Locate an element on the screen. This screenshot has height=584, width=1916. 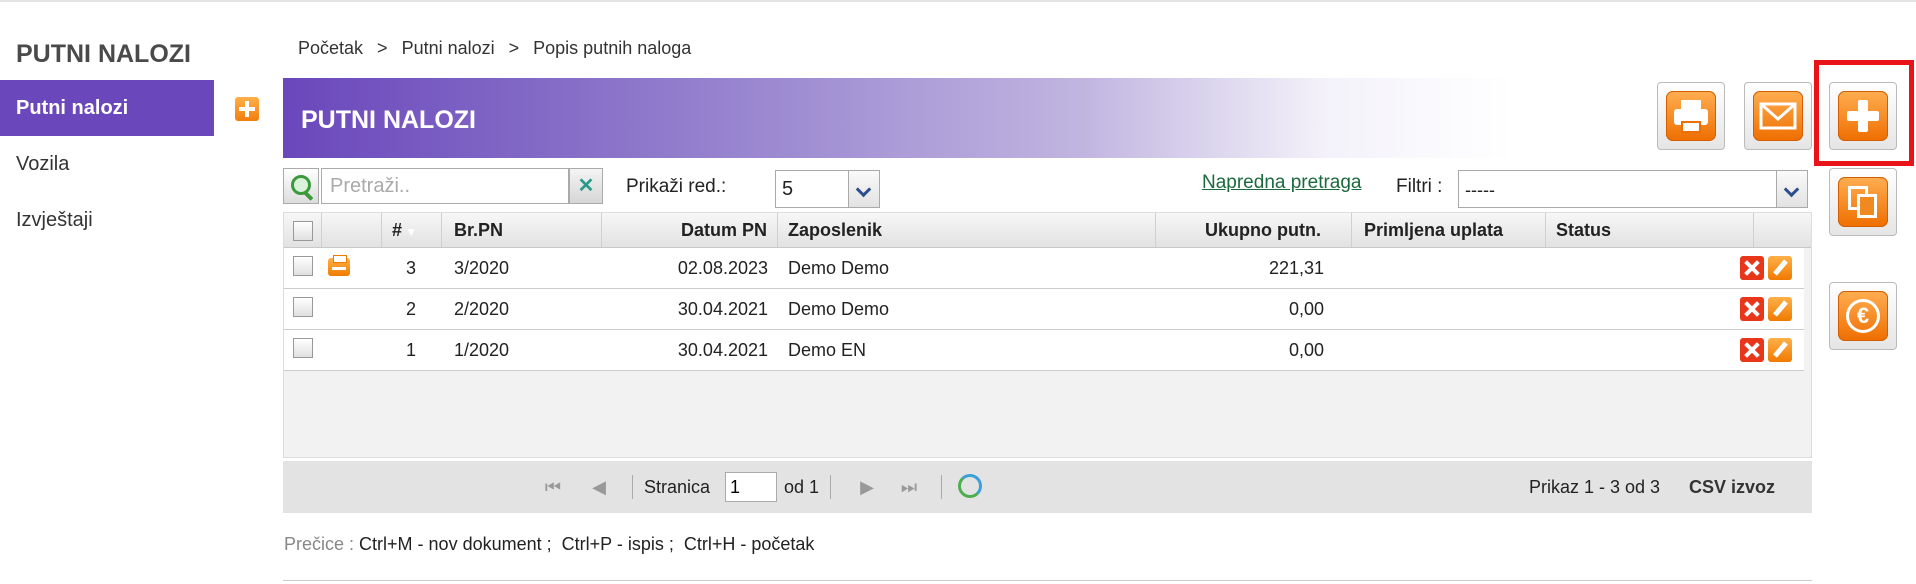
last-page-icon: ⏭ is located at coordinates (909, 487).